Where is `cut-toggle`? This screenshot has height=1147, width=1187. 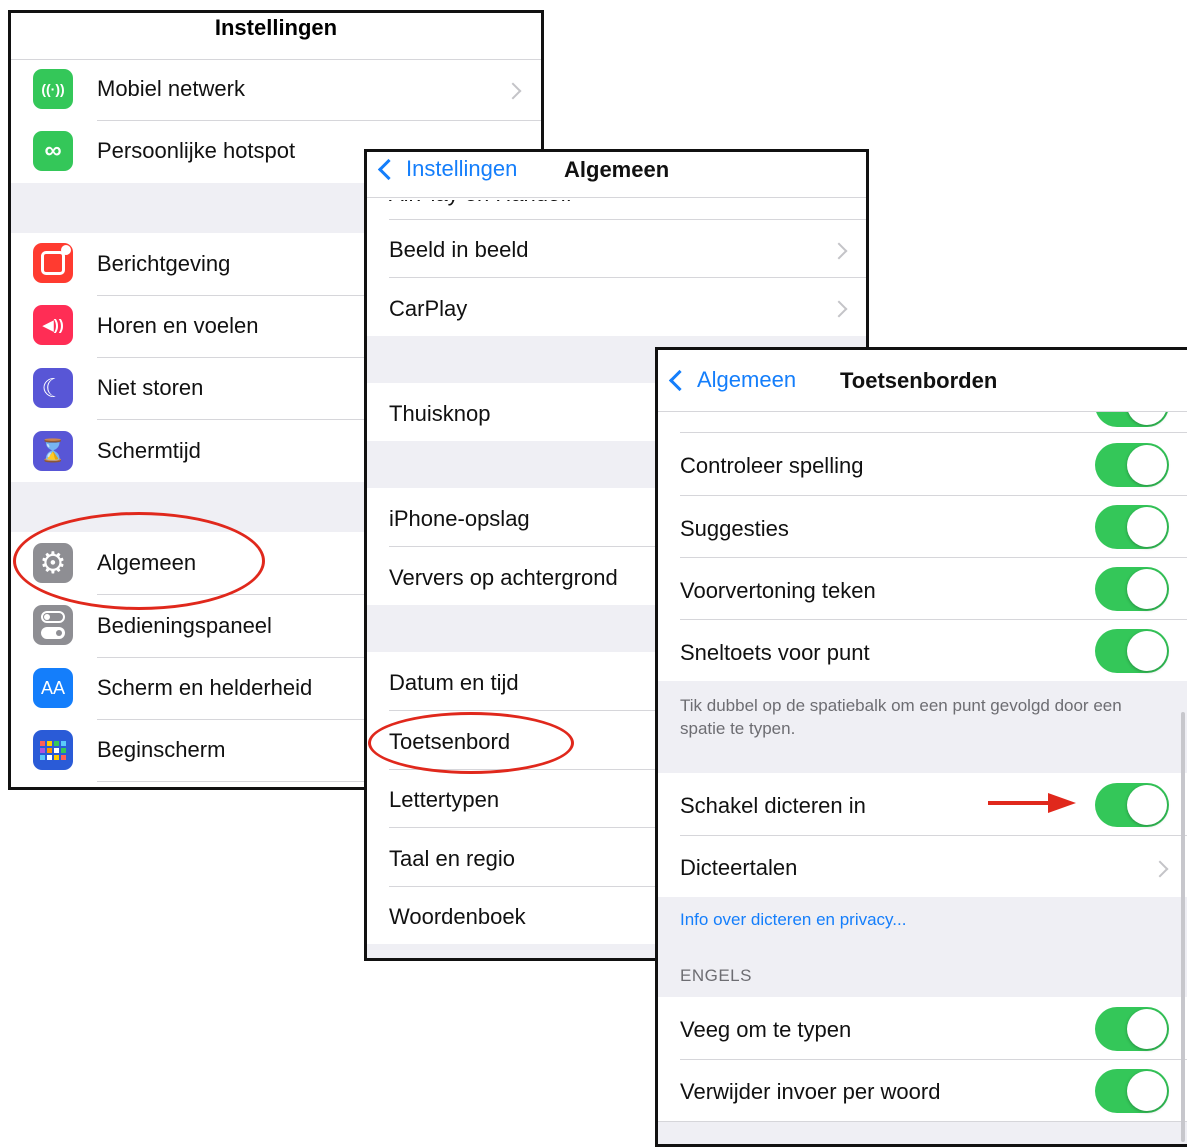
cut-toggle is located at coordinates (1132, 419).